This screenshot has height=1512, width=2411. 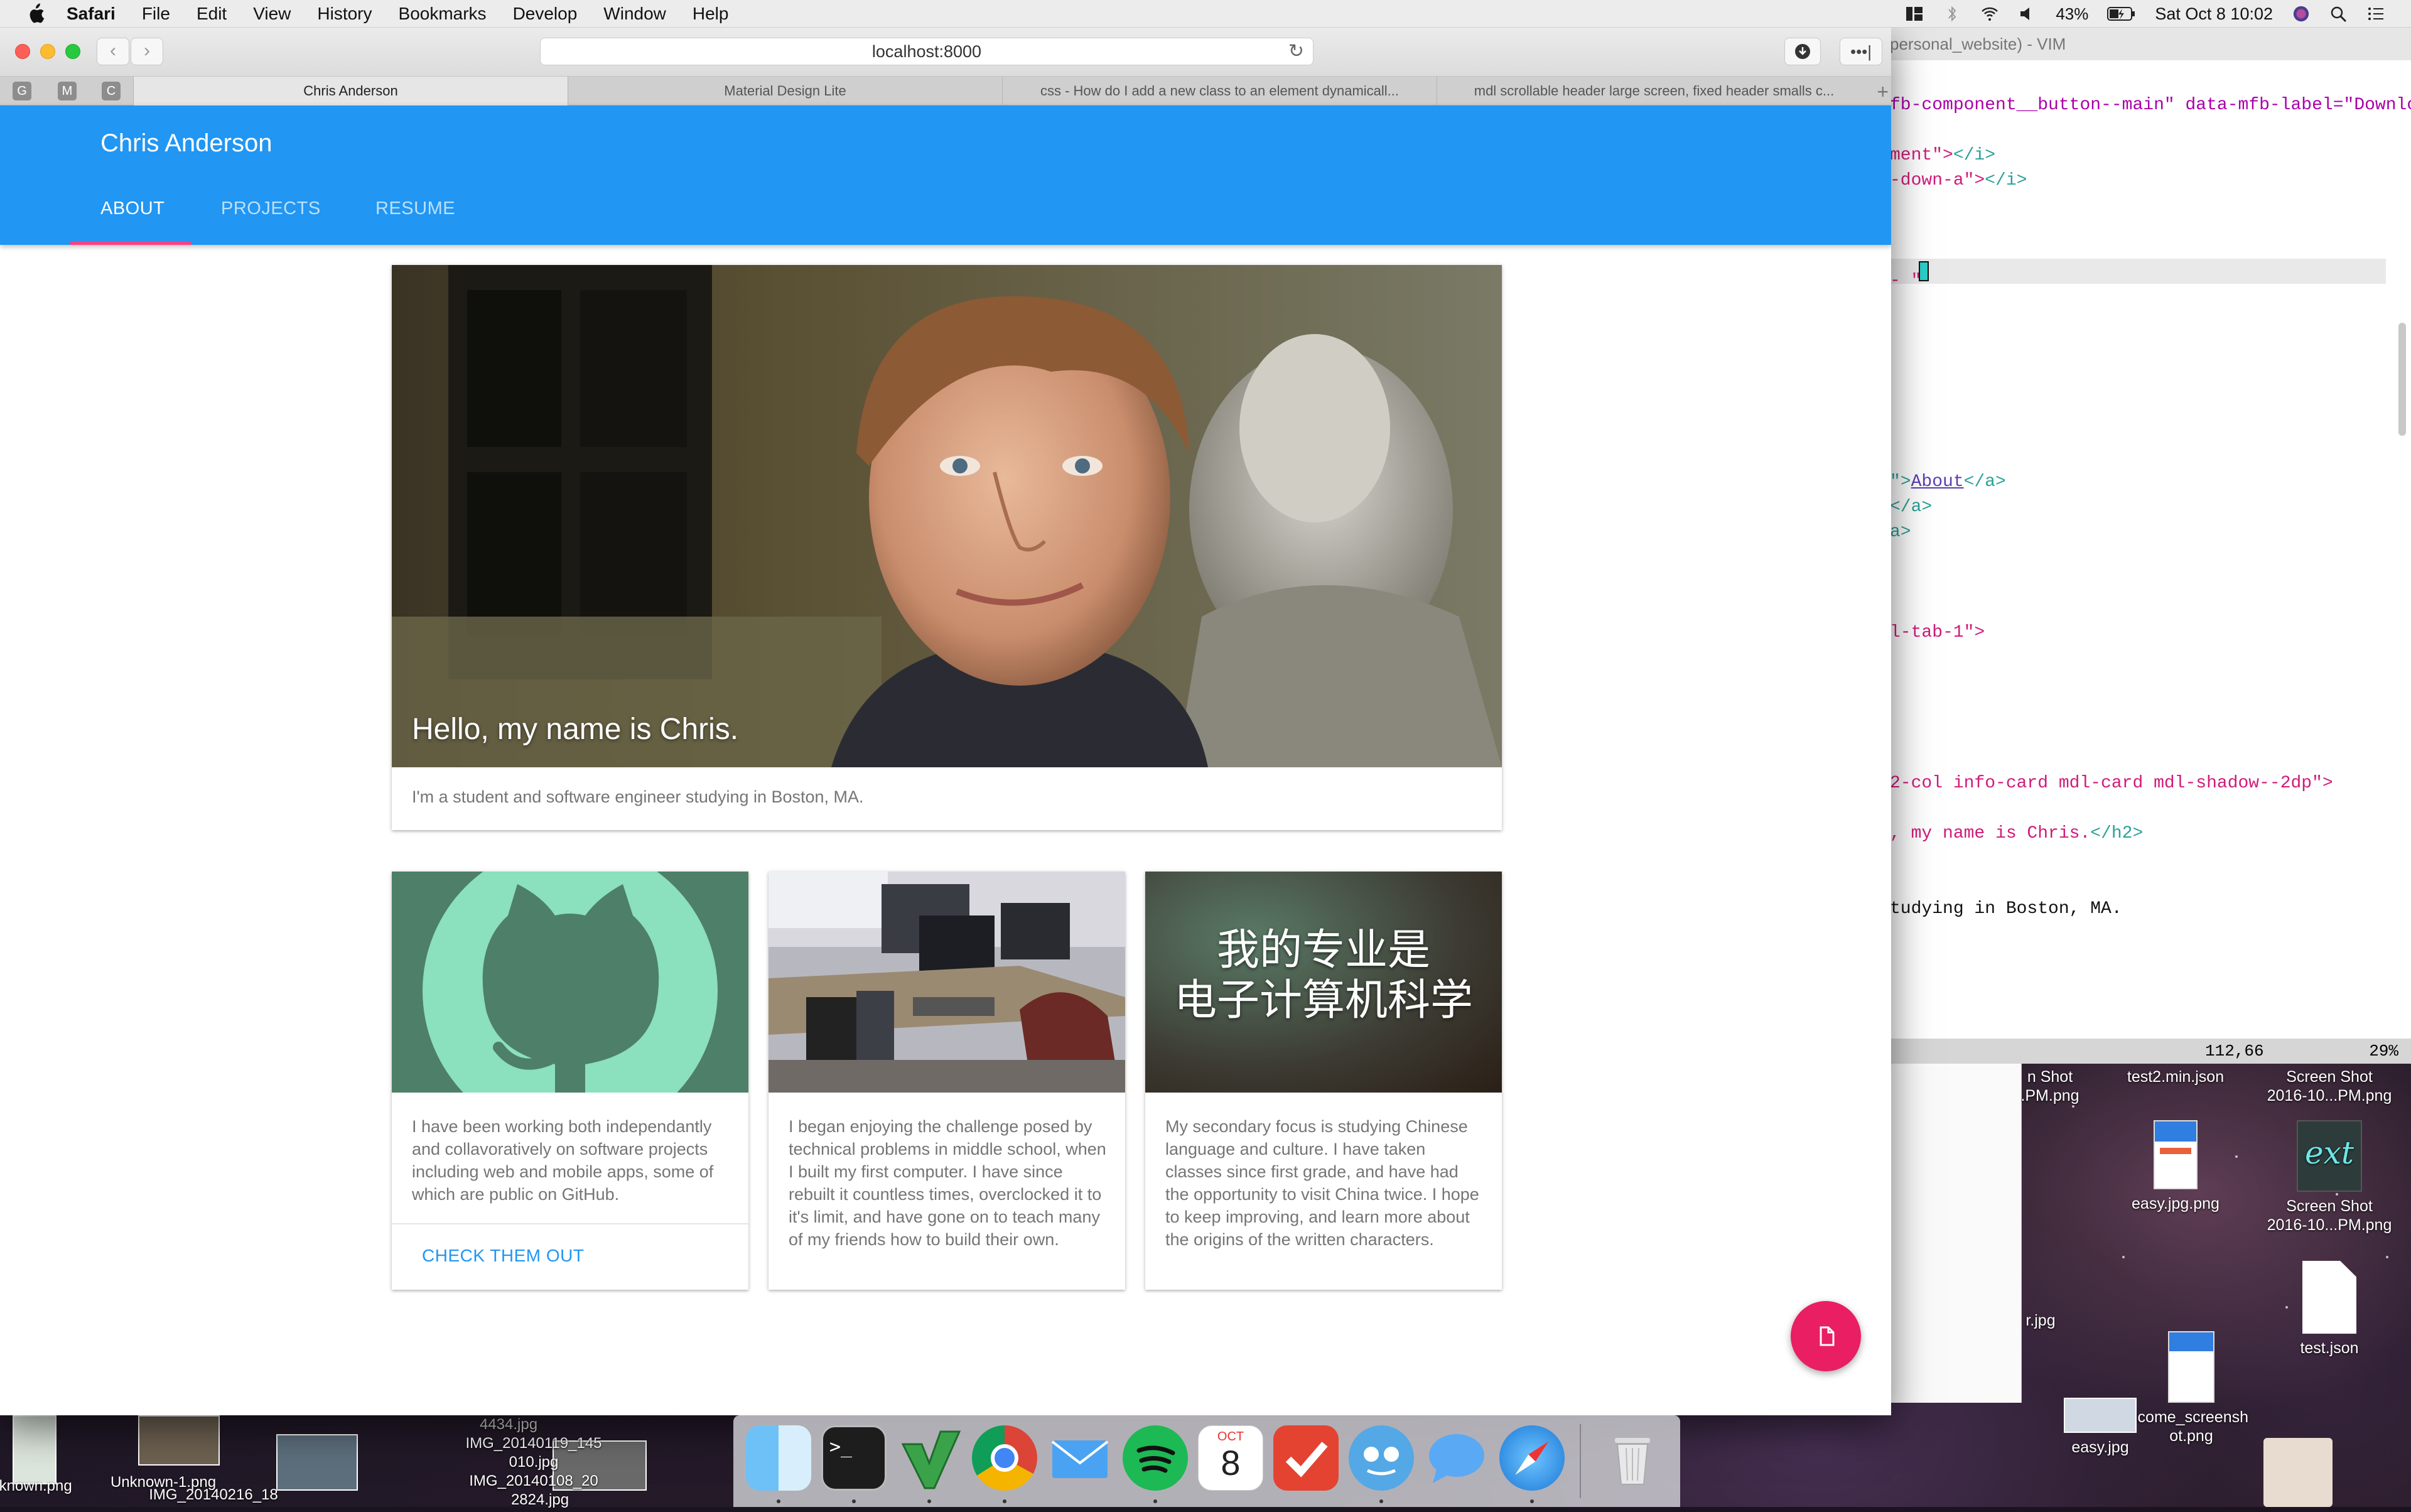 I want to click on desktop-icon-label: IMG_20140119_145, so click(x=533, y=1443).